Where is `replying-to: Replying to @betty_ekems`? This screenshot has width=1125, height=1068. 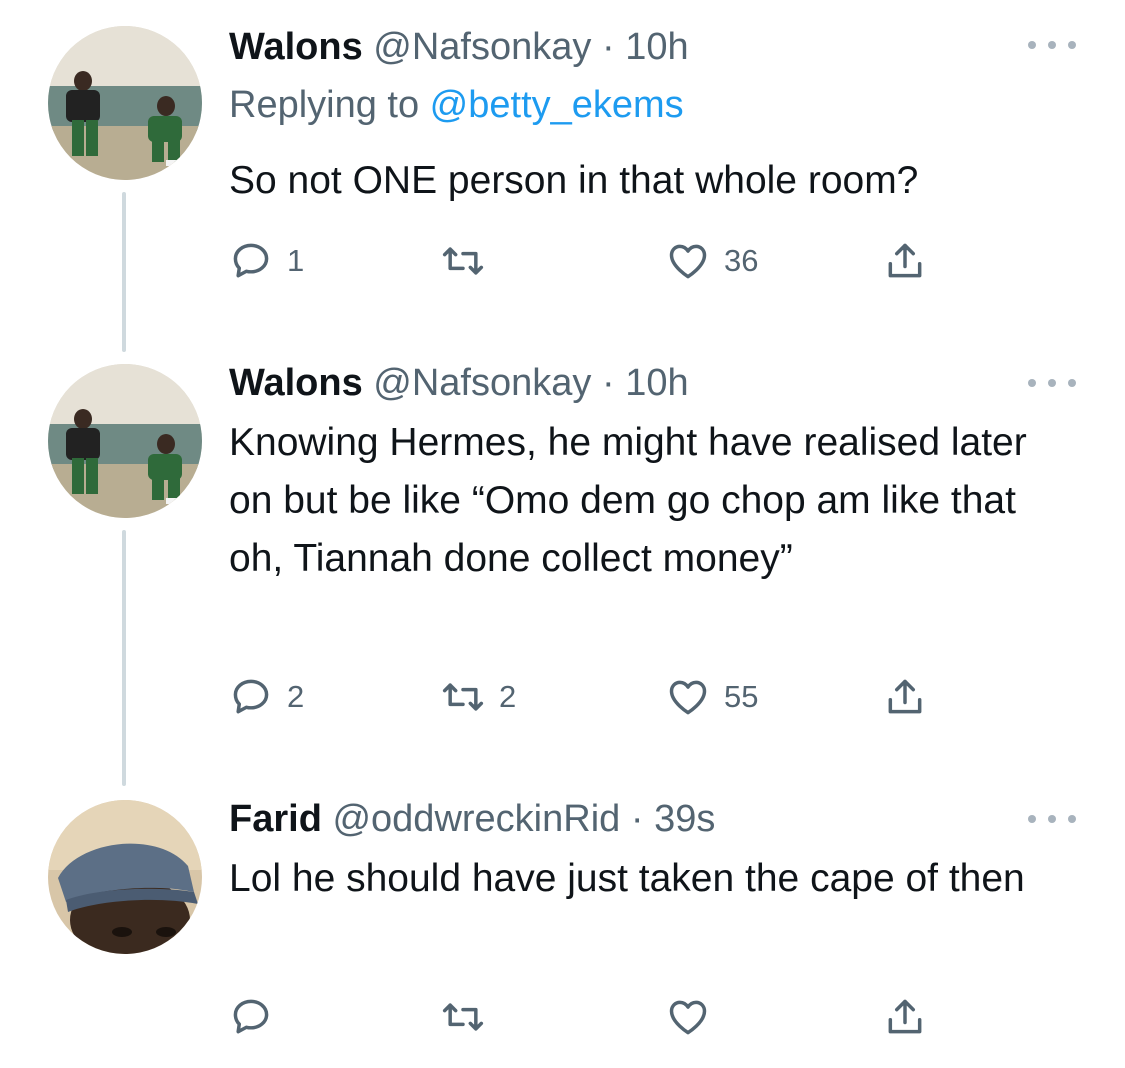 replying-to: Replying to @betty_ekems is located at coordinates (456, 105).